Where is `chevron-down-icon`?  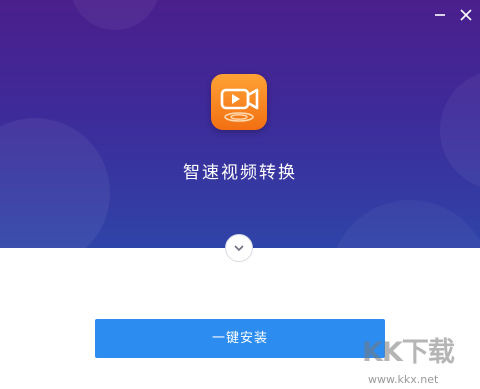
chevron-down-icon is located at coordinates (239, 248).